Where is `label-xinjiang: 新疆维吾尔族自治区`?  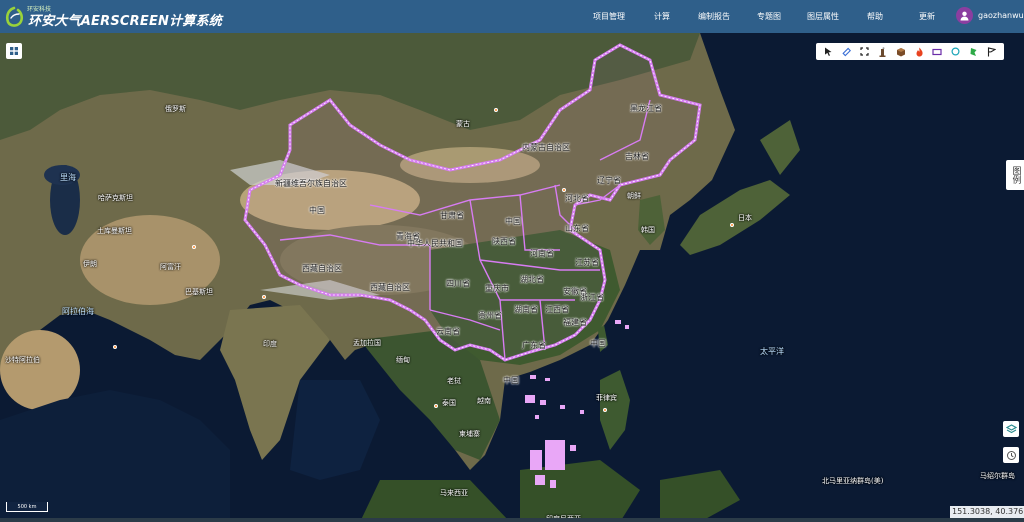
label-xinjiang: 新疆维吾尔族自治区 is located at coordinates (311, 183).